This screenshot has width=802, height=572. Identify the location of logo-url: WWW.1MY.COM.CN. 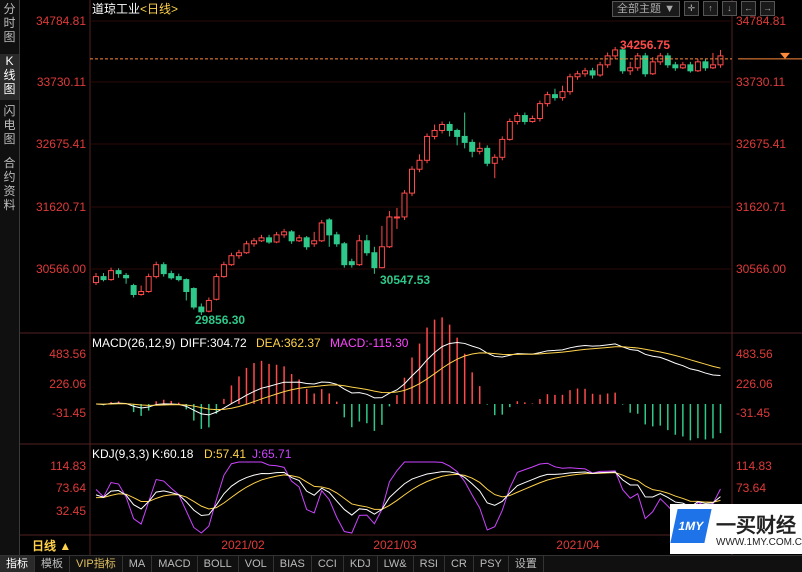
(759, 542).